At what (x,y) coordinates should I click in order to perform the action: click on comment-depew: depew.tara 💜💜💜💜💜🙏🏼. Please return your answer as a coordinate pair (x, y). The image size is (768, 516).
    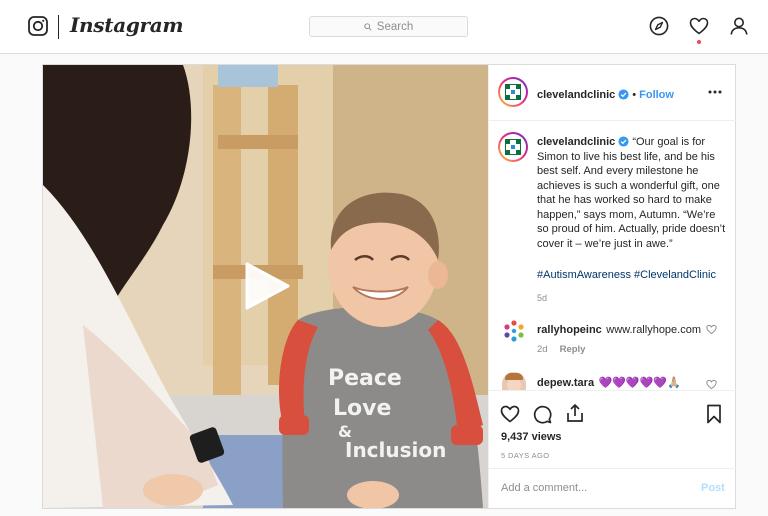
    Looking at the image, I should click on (609, 382).